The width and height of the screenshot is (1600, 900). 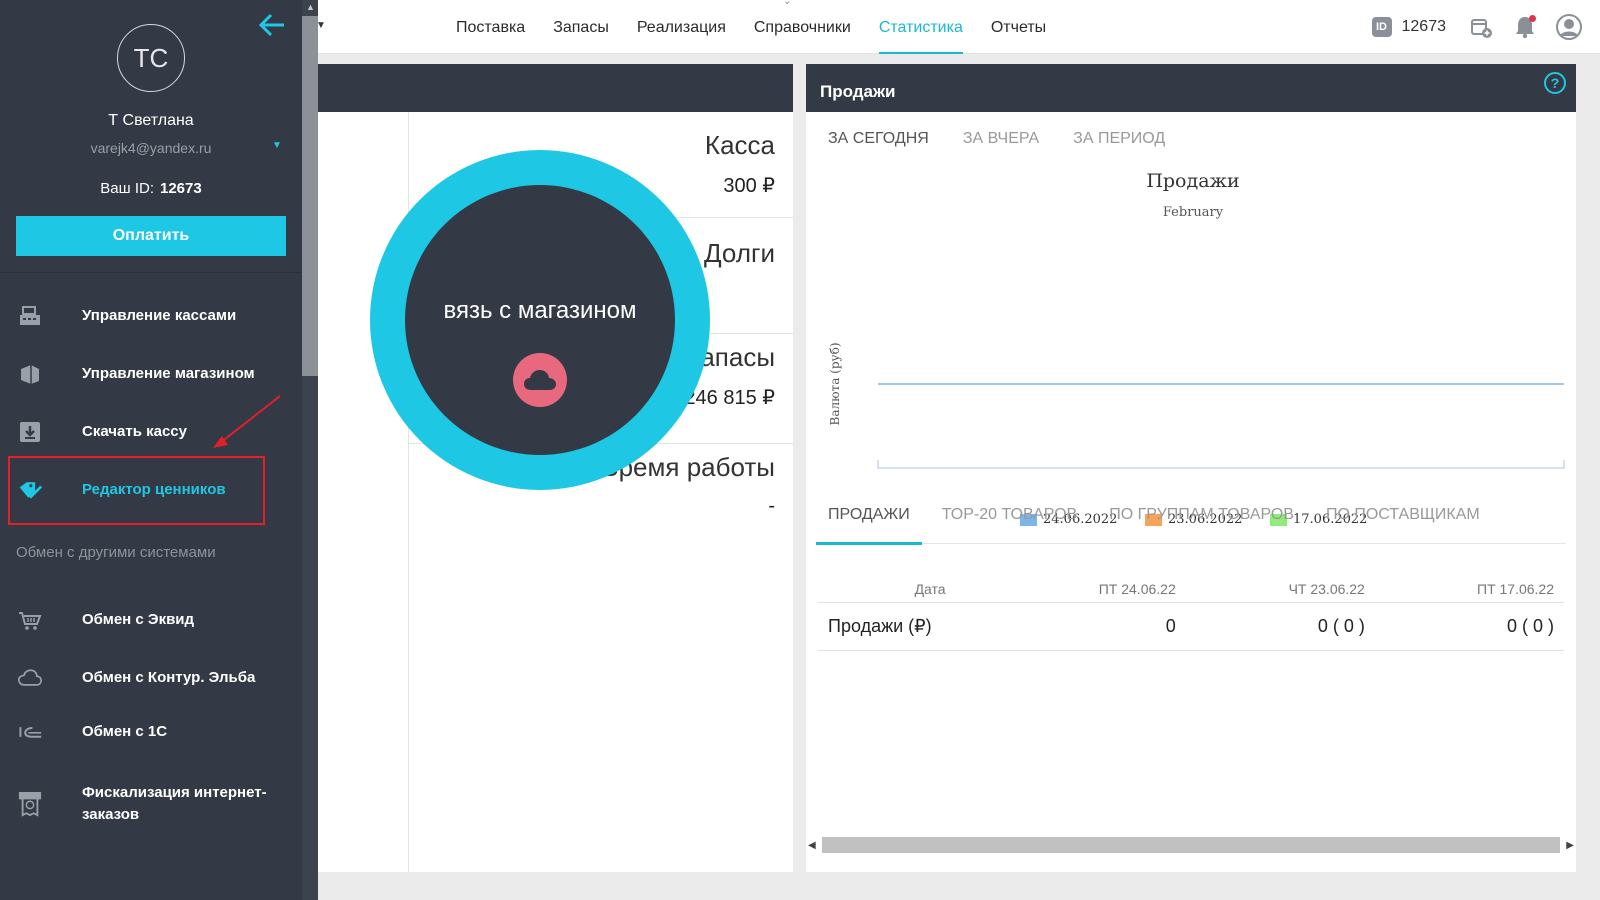 What do you see at coordinates (1469, 589) in the screenshot?
I see `table-header: ПТ 17.06.22` at bounding box center [1469, 589].